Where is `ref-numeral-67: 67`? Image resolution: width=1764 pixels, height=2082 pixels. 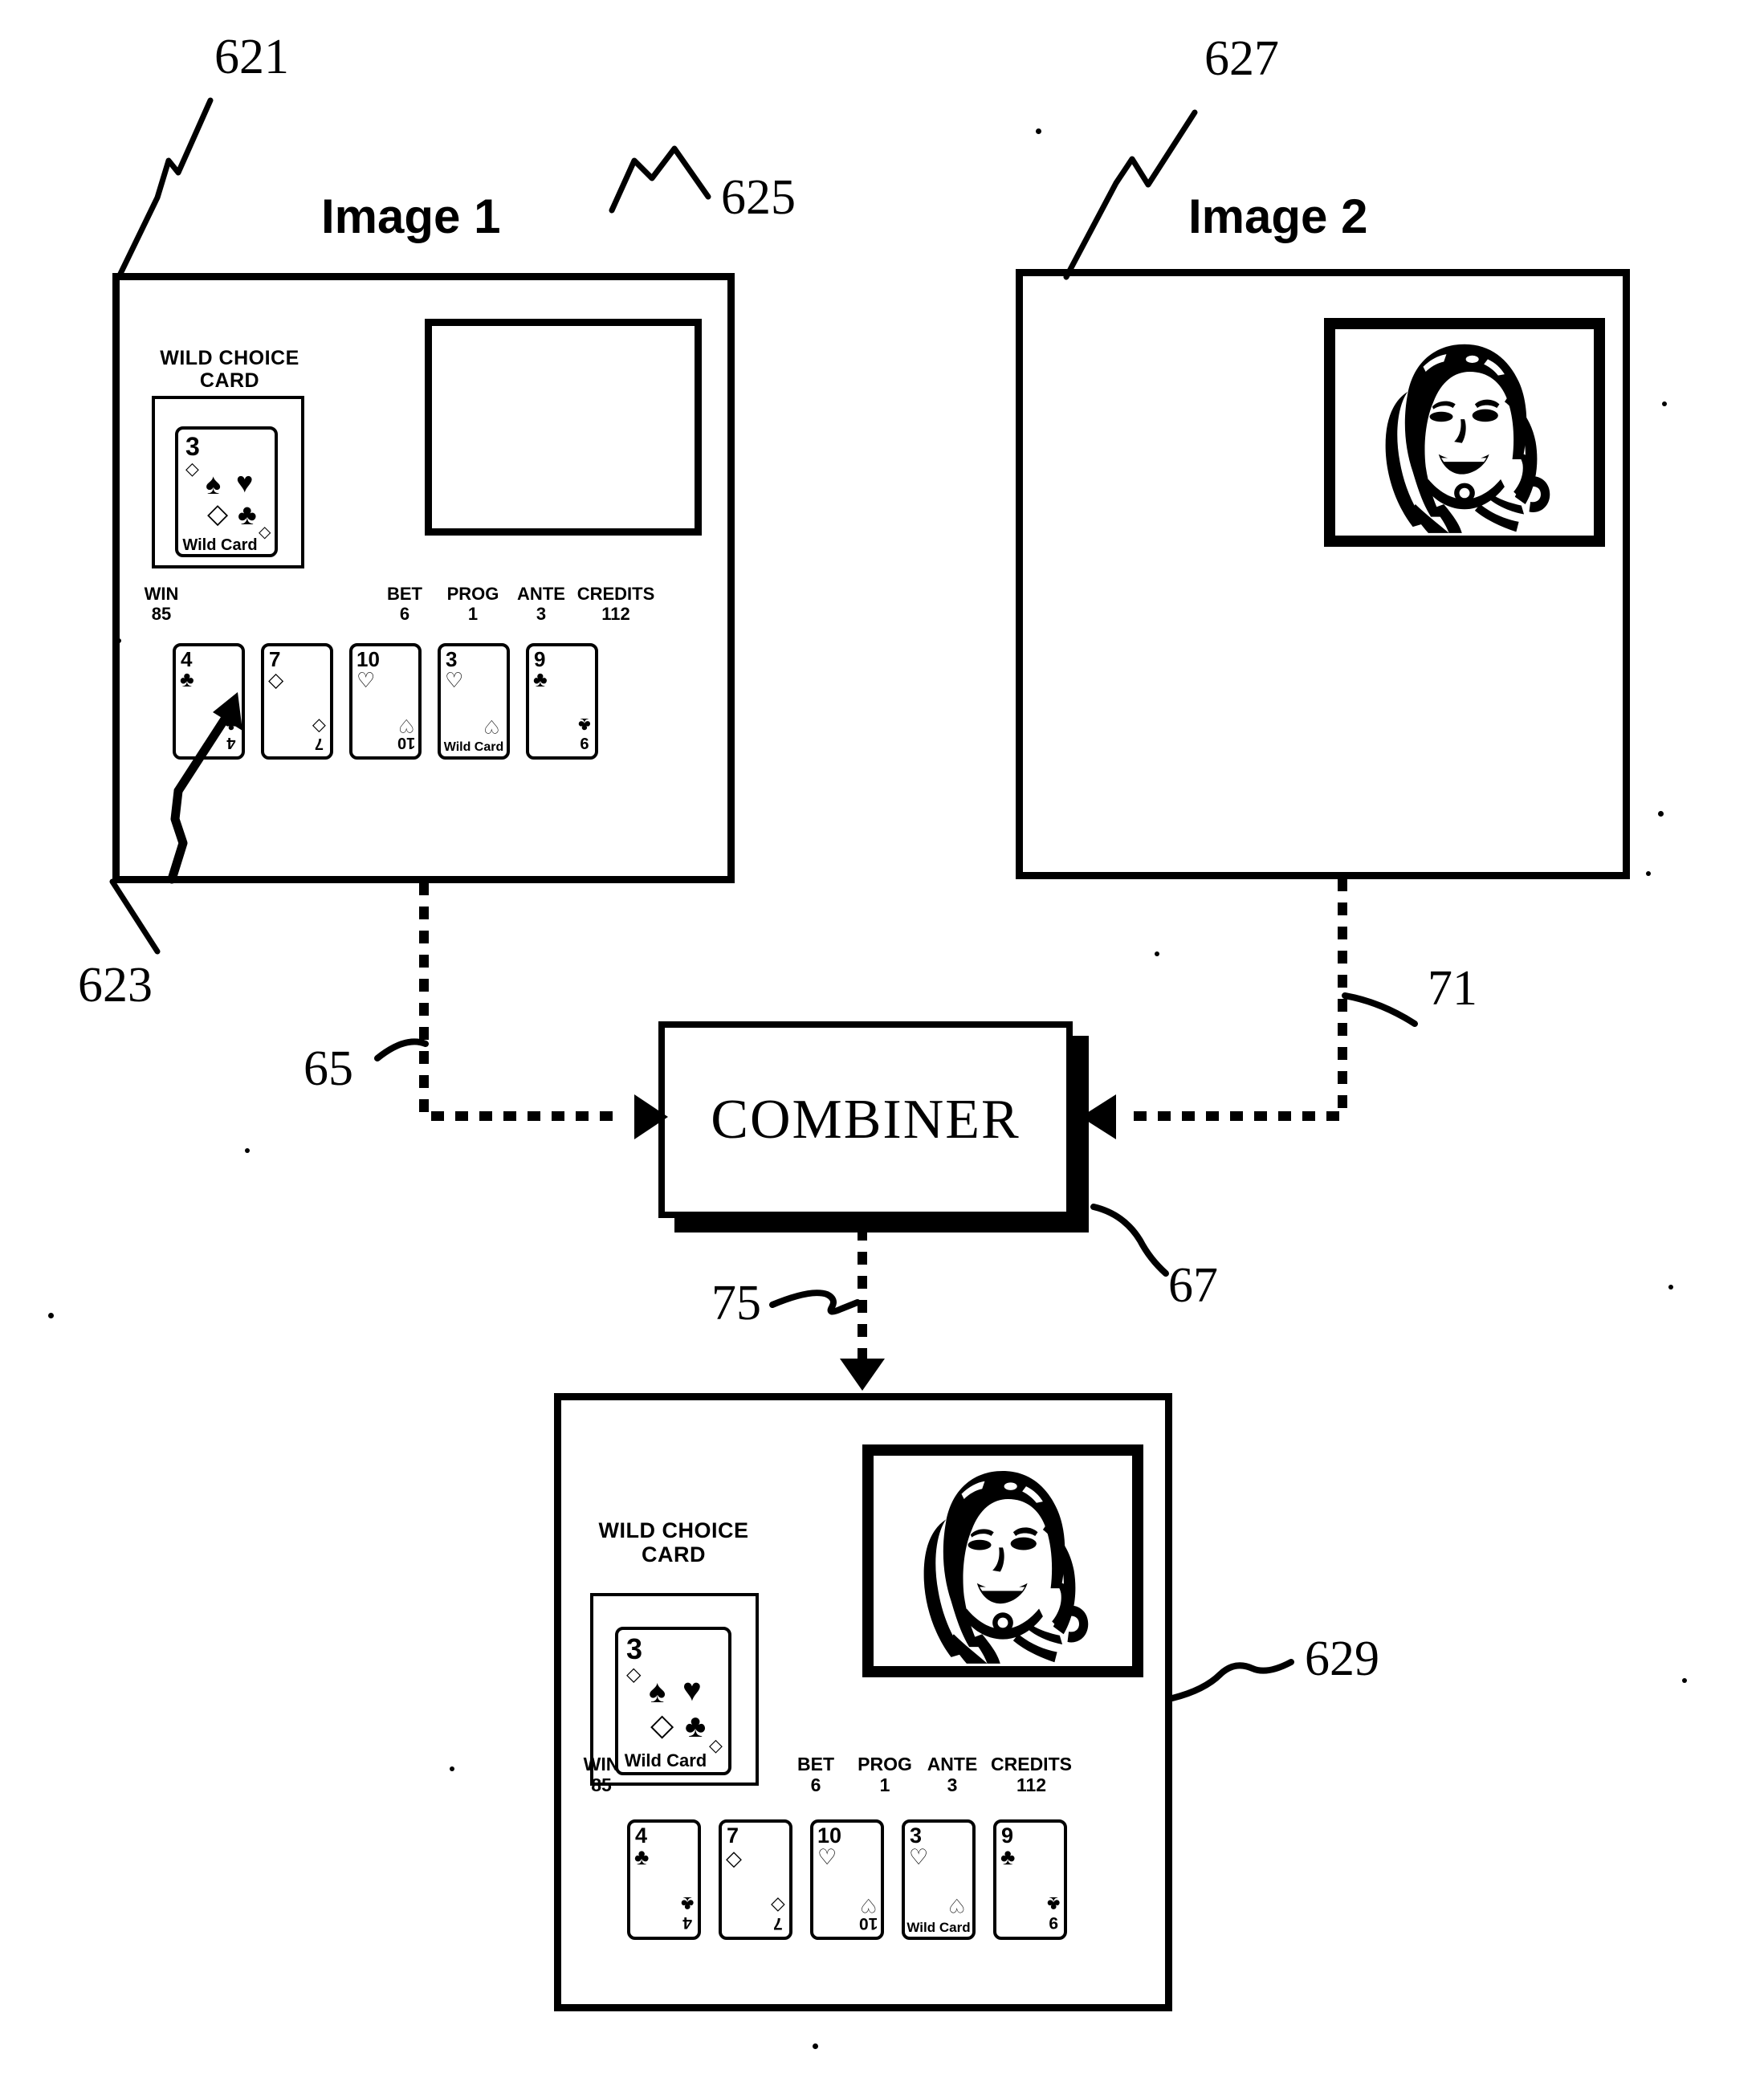 ref-numeral-67: 67 is located at coordinates (1193, 1285).